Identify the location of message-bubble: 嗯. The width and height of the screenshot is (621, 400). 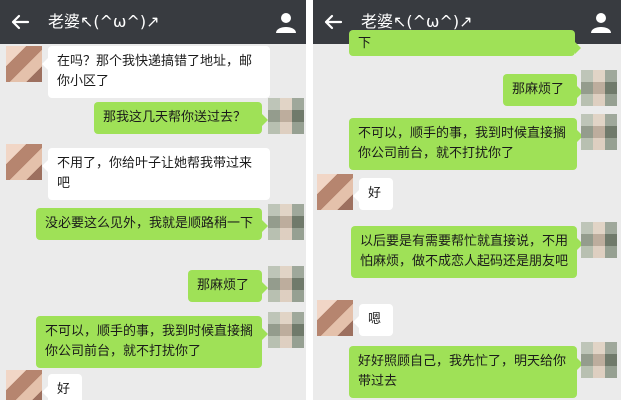
(373, 320).